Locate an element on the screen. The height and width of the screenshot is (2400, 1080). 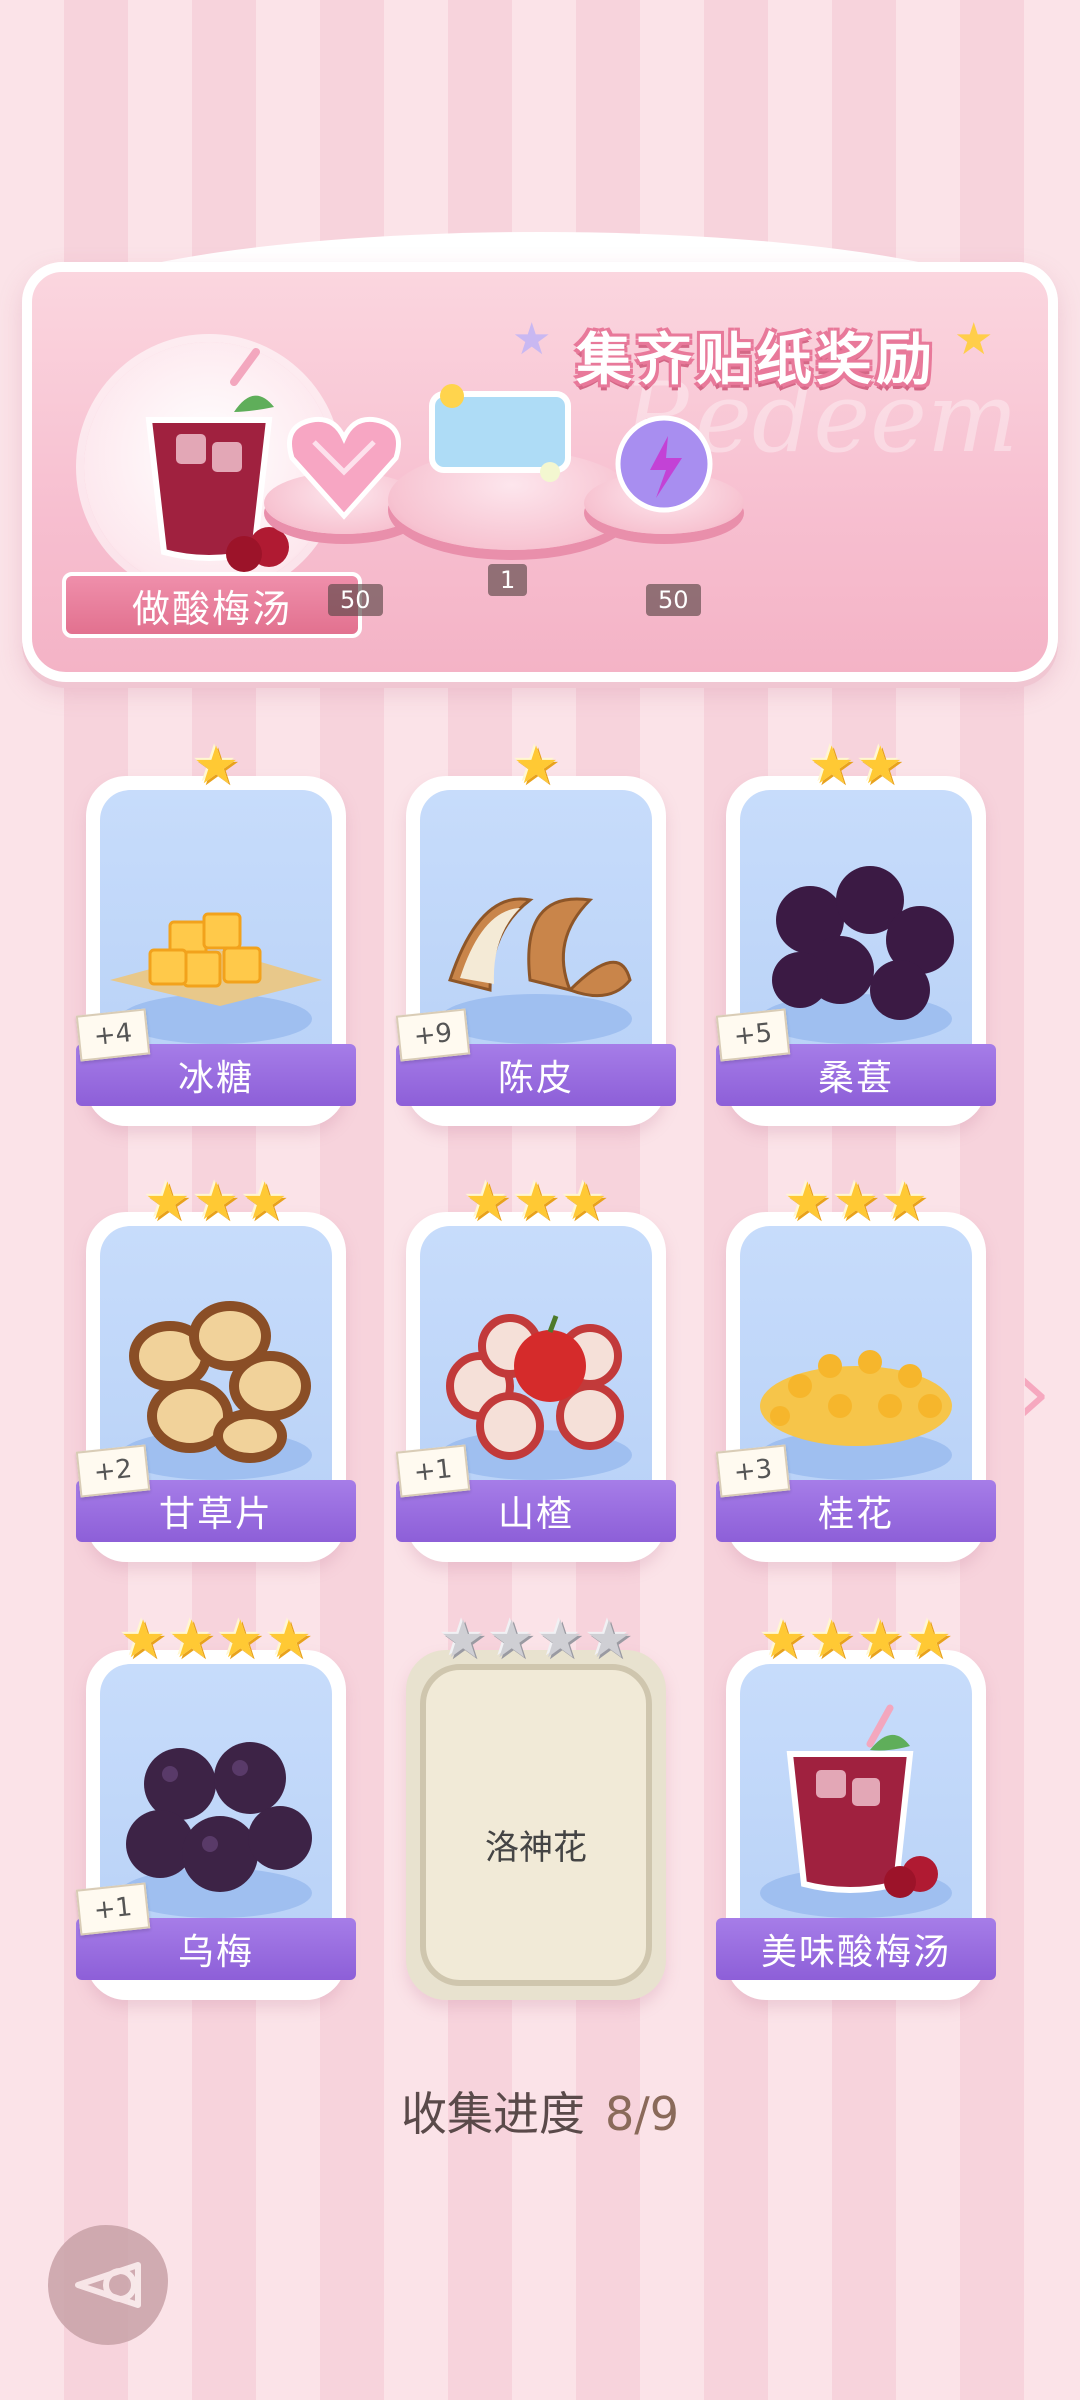
sticker-card: ★ ★ ★ ★ 美味酸梅汤 is located at coordinates (856, 1807).